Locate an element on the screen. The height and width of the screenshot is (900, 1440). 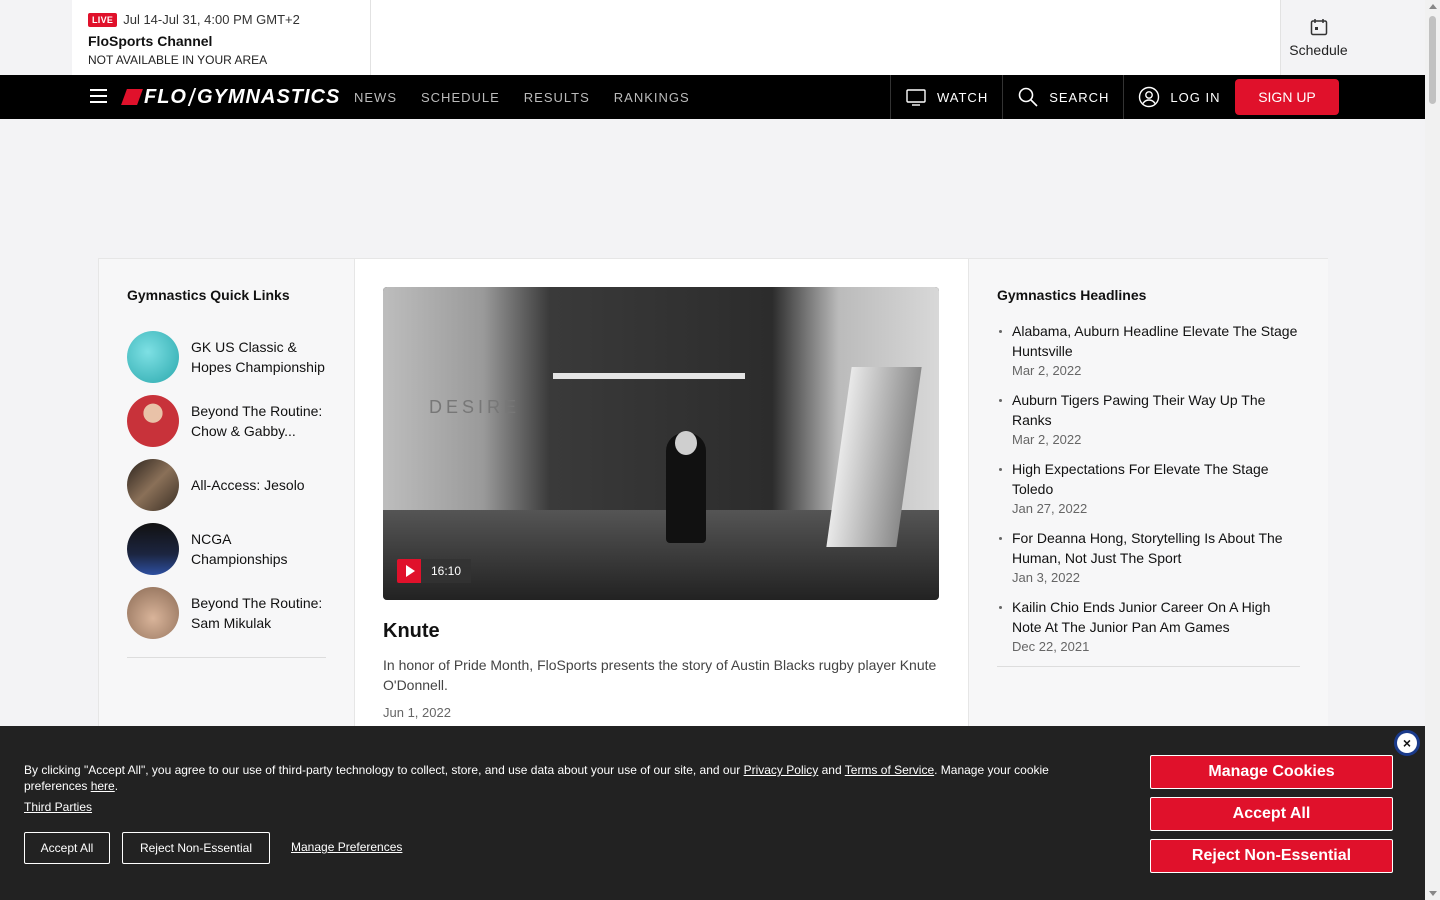
headlines-title: Gymnastics Headlines is located at coordinates (1072, 295).